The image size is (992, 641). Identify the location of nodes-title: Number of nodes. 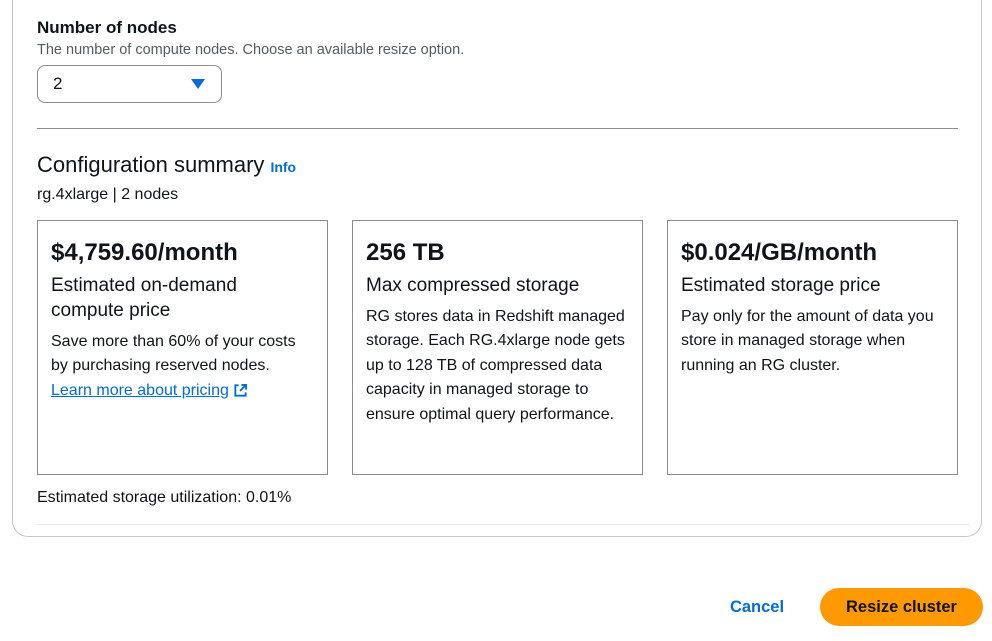
(107, 27).